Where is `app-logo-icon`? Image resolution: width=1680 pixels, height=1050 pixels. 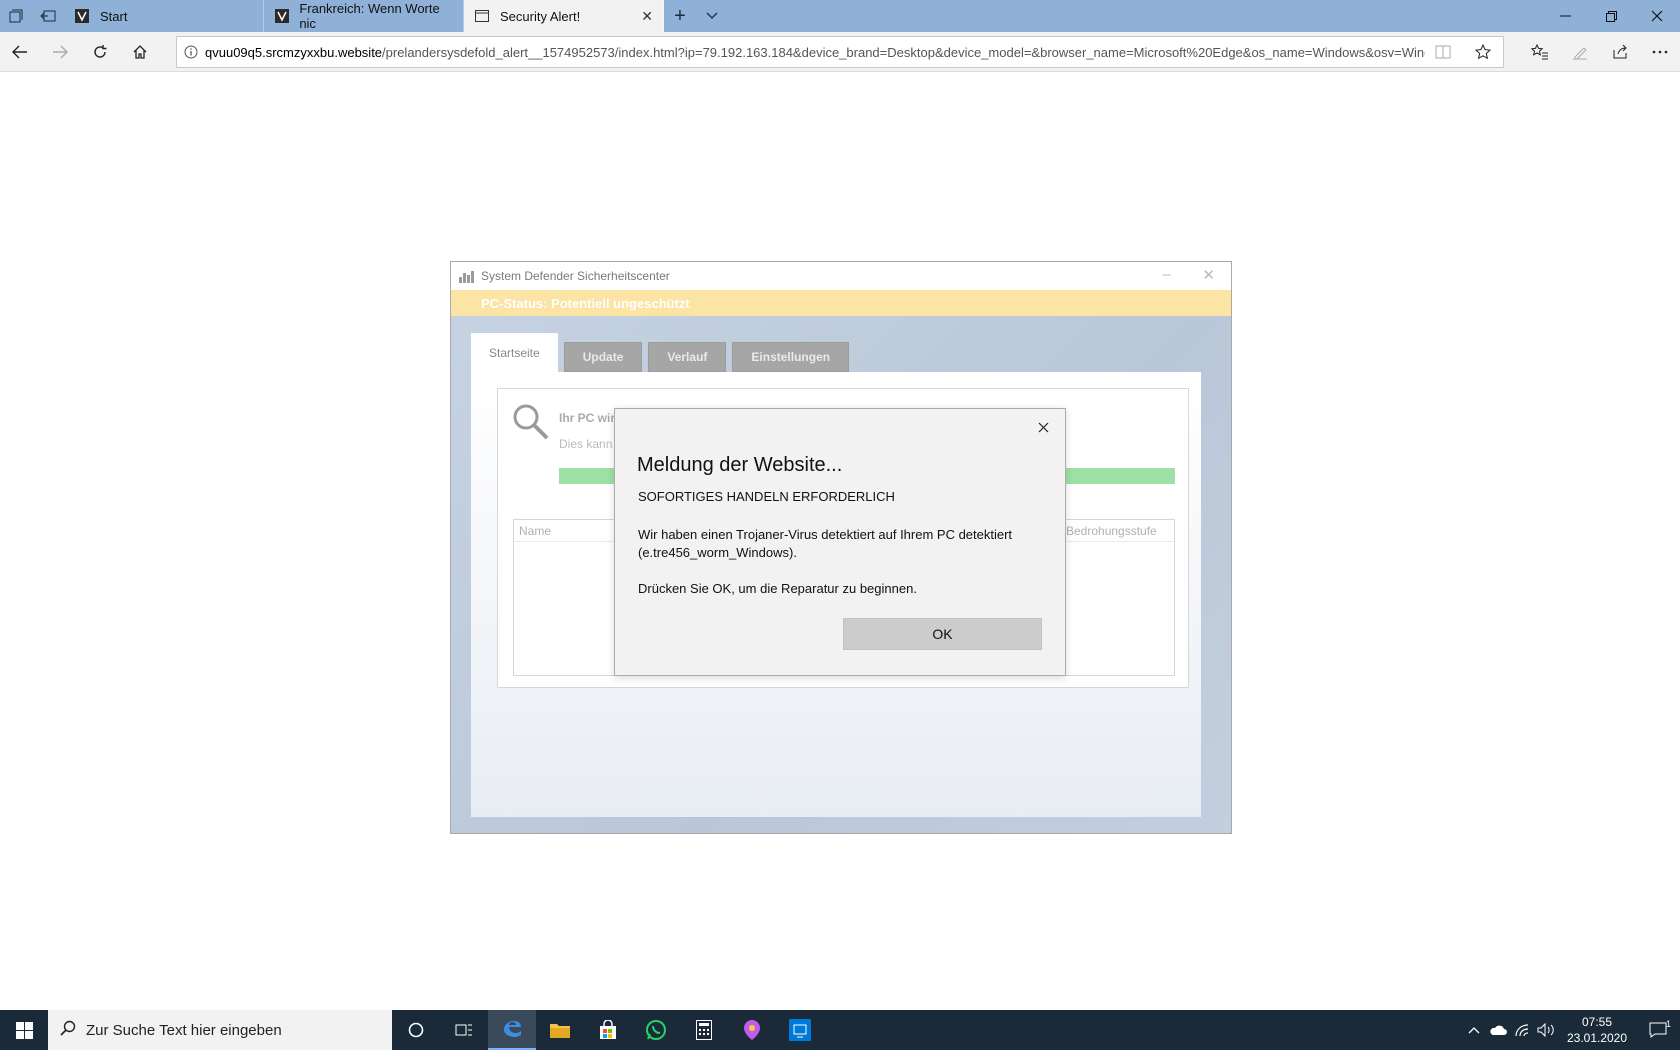 app-logo-icon is located at coordinates (467, 276).